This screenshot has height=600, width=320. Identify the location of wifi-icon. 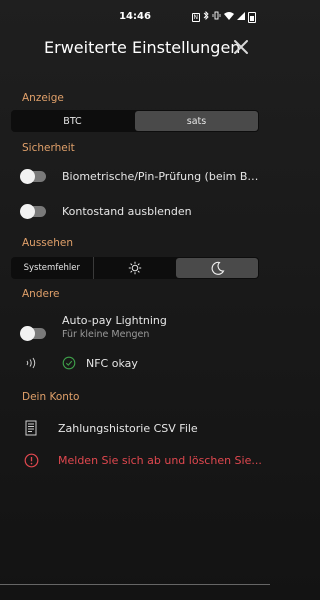
(229, 17).